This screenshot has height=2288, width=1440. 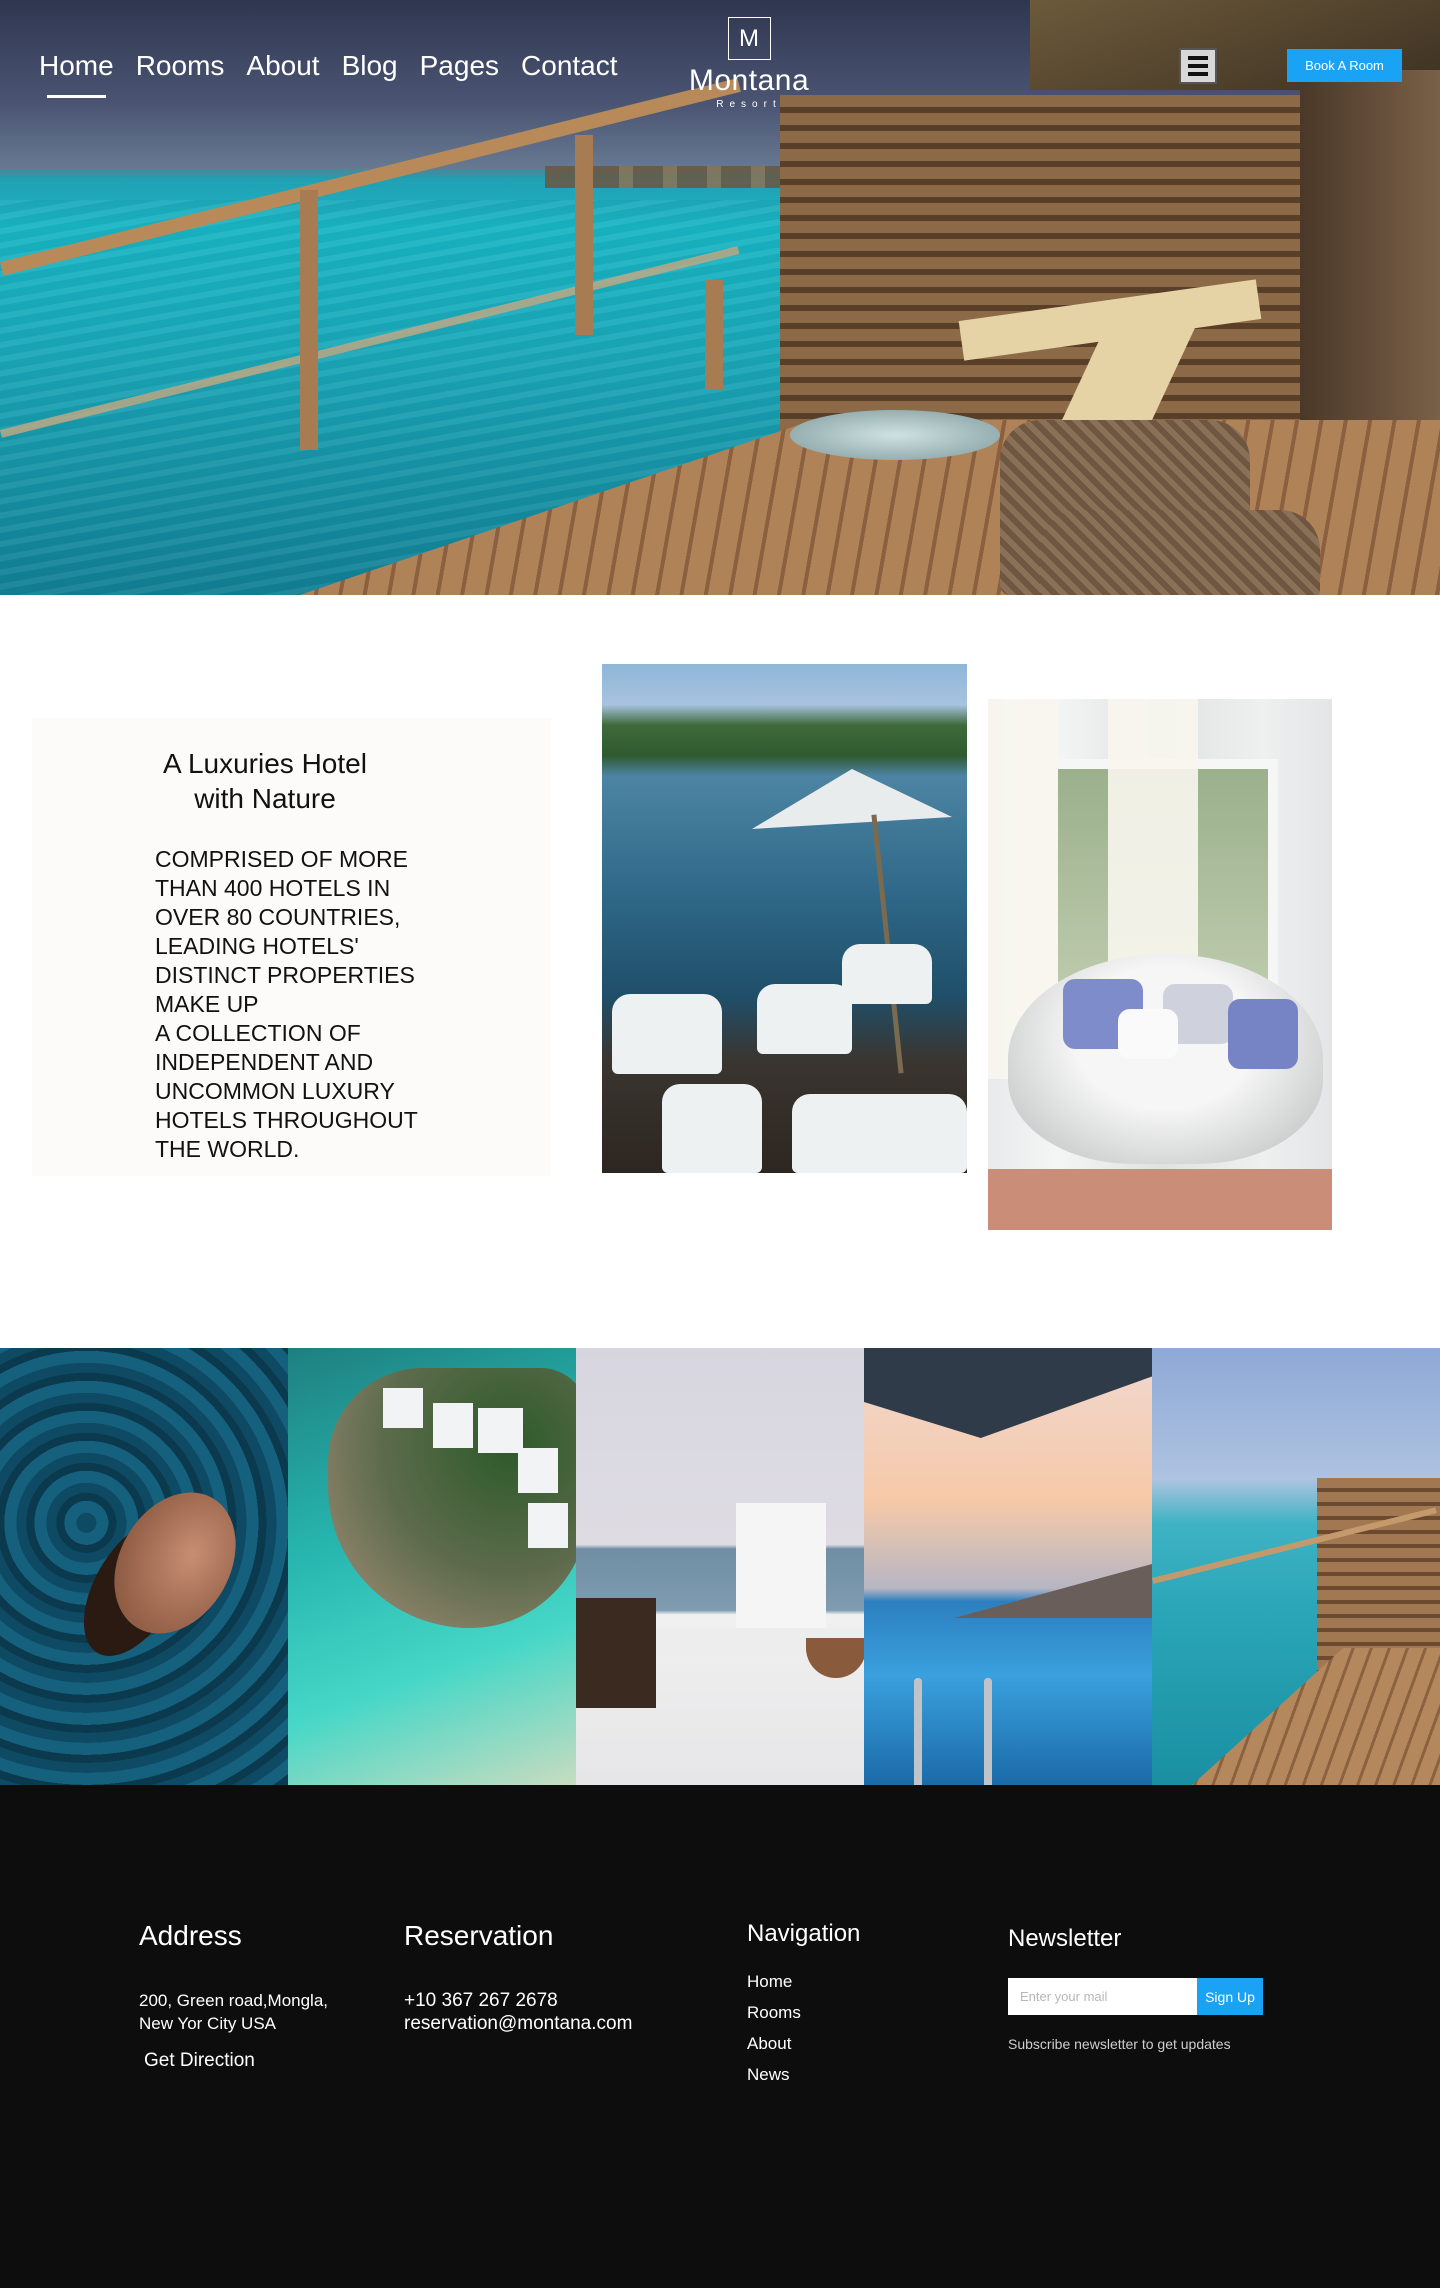 I want to click on newsletter-form: Sign Up, so click(x=1135, y=1996).